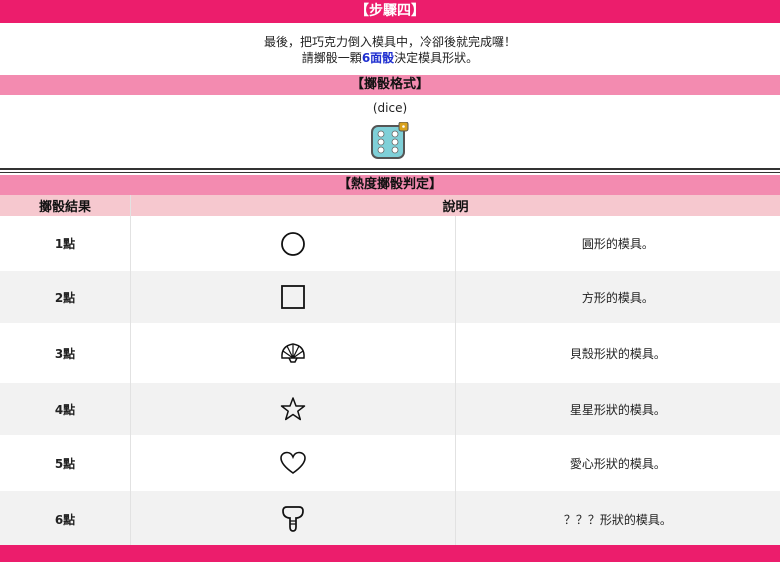  What do you see at coordinates (293, 353) in the screenshot?
I see `shell-icon` at bounding box center [293, 353].